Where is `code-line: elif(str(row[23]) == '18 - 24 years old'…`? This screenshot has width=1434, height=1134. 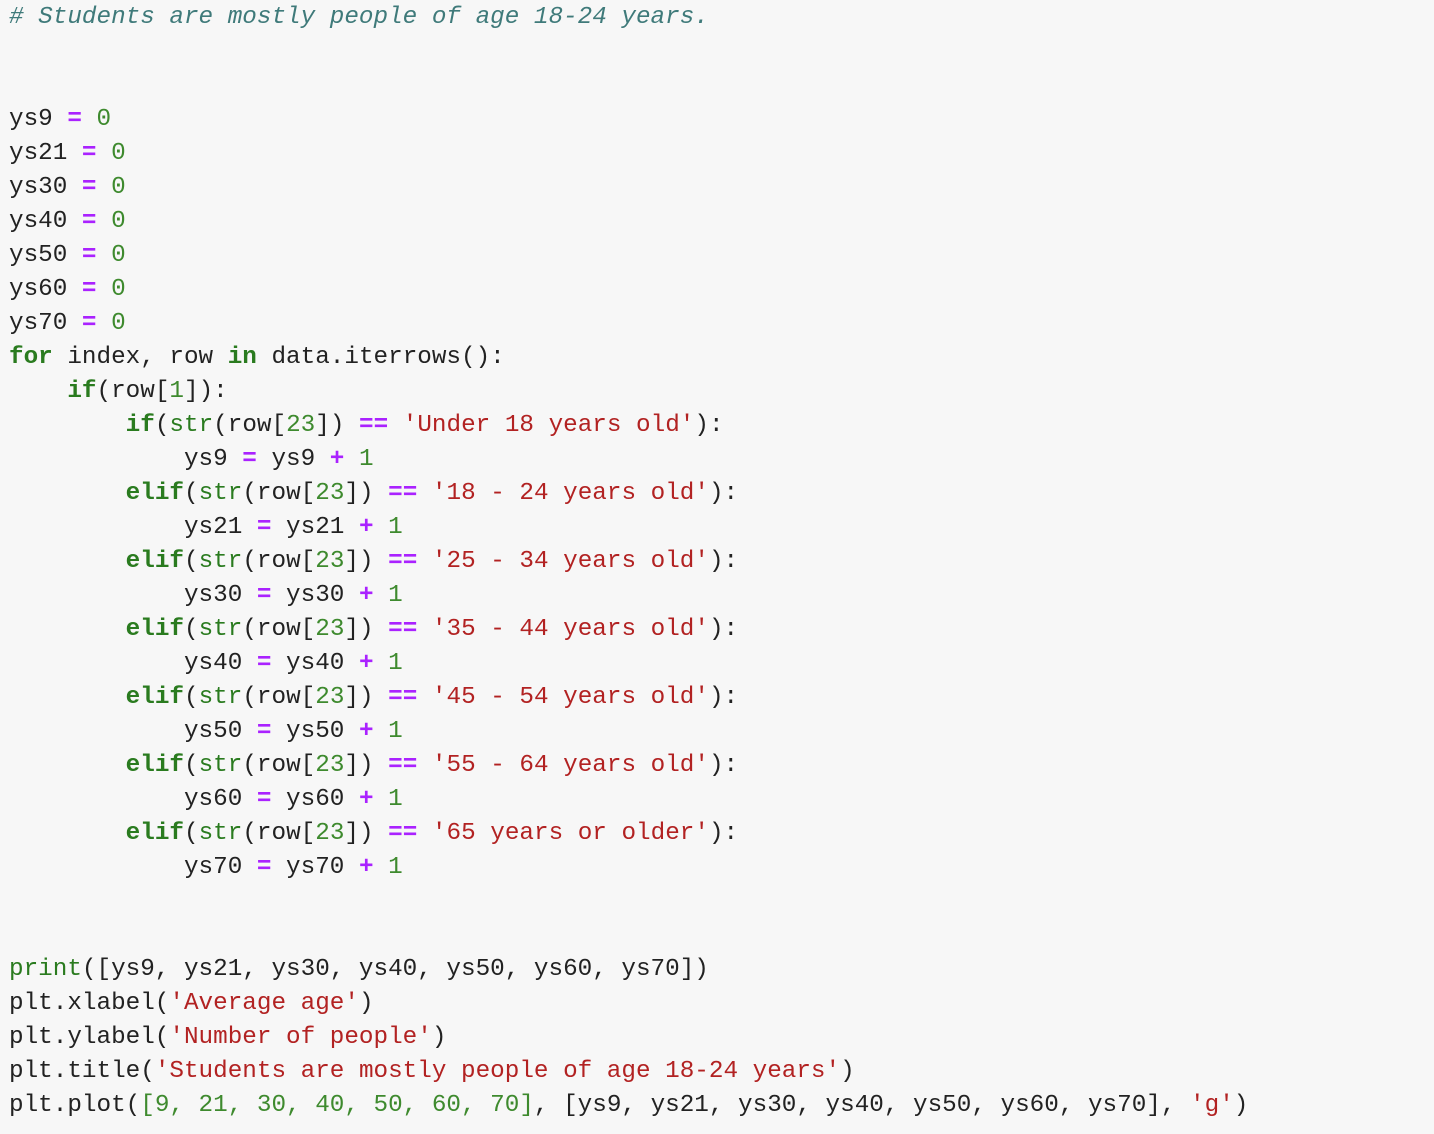 code-line: elif(str(row[23]) == '18 - 24 years old'… is located at coordinates (720, 494).